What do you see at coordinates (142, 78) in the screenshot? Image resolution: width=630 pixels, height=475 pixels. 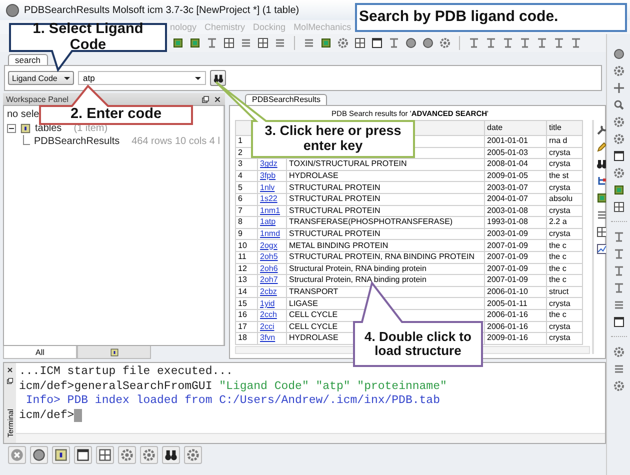 I see `query-field: atp` at bounding box center [142, 78].